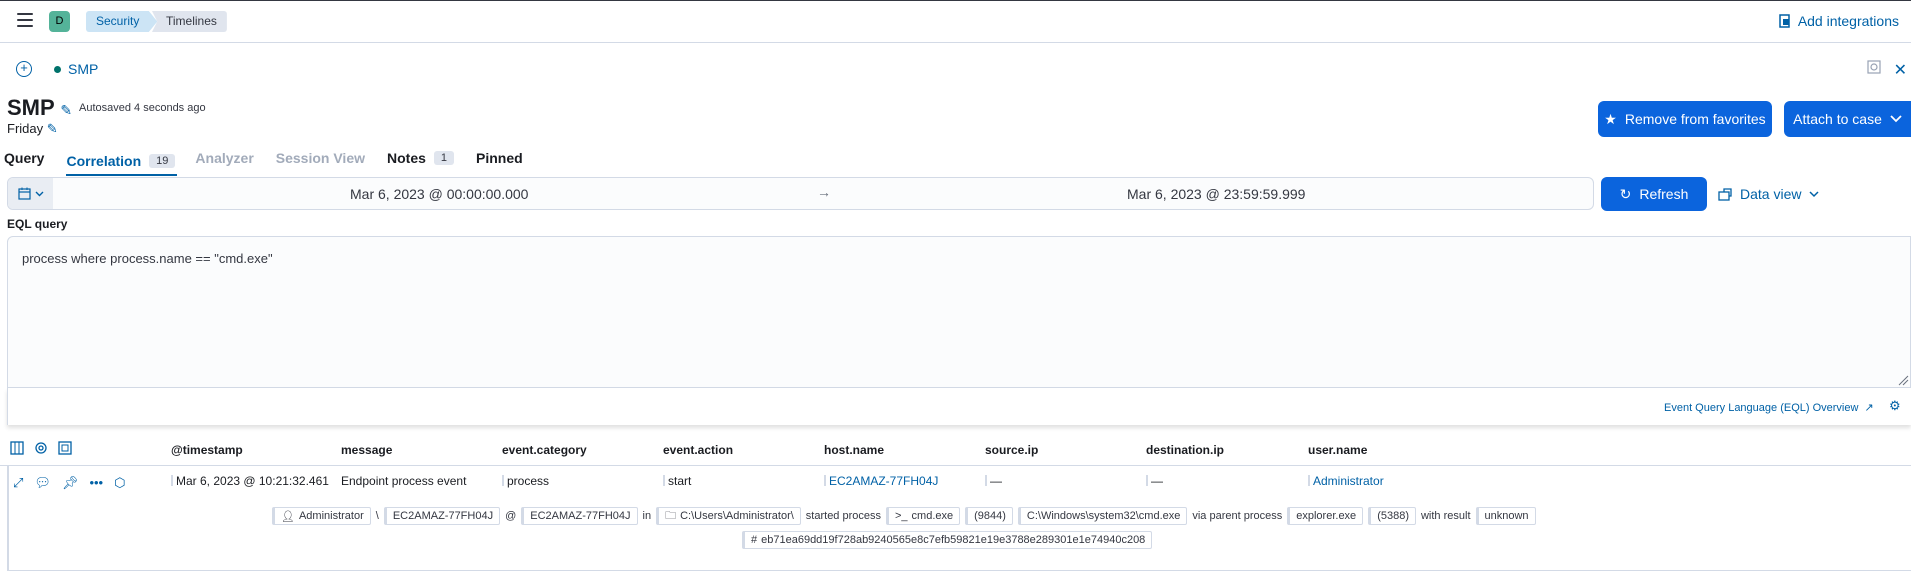 The height and width of the screenshot is (577, 1911). Describe the element at coordinates (321, 516) in the screenshot. I see `summary-user: 👤︎ Administrator` at that location.